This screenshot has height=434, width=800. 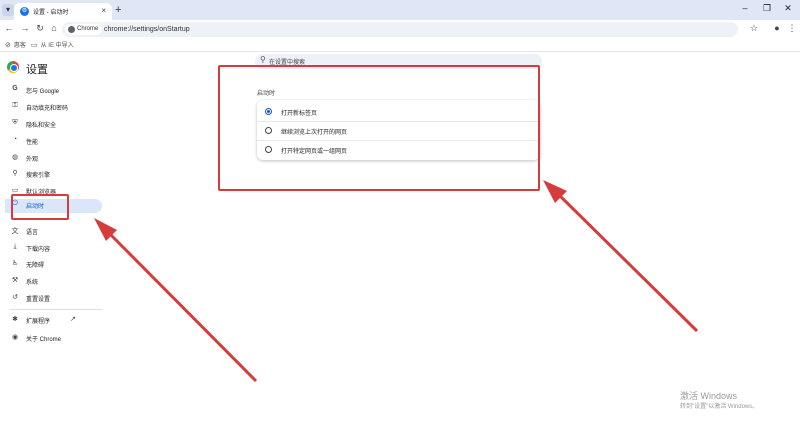 I want to click on arrow-line-left, so click(x=180, y=304).